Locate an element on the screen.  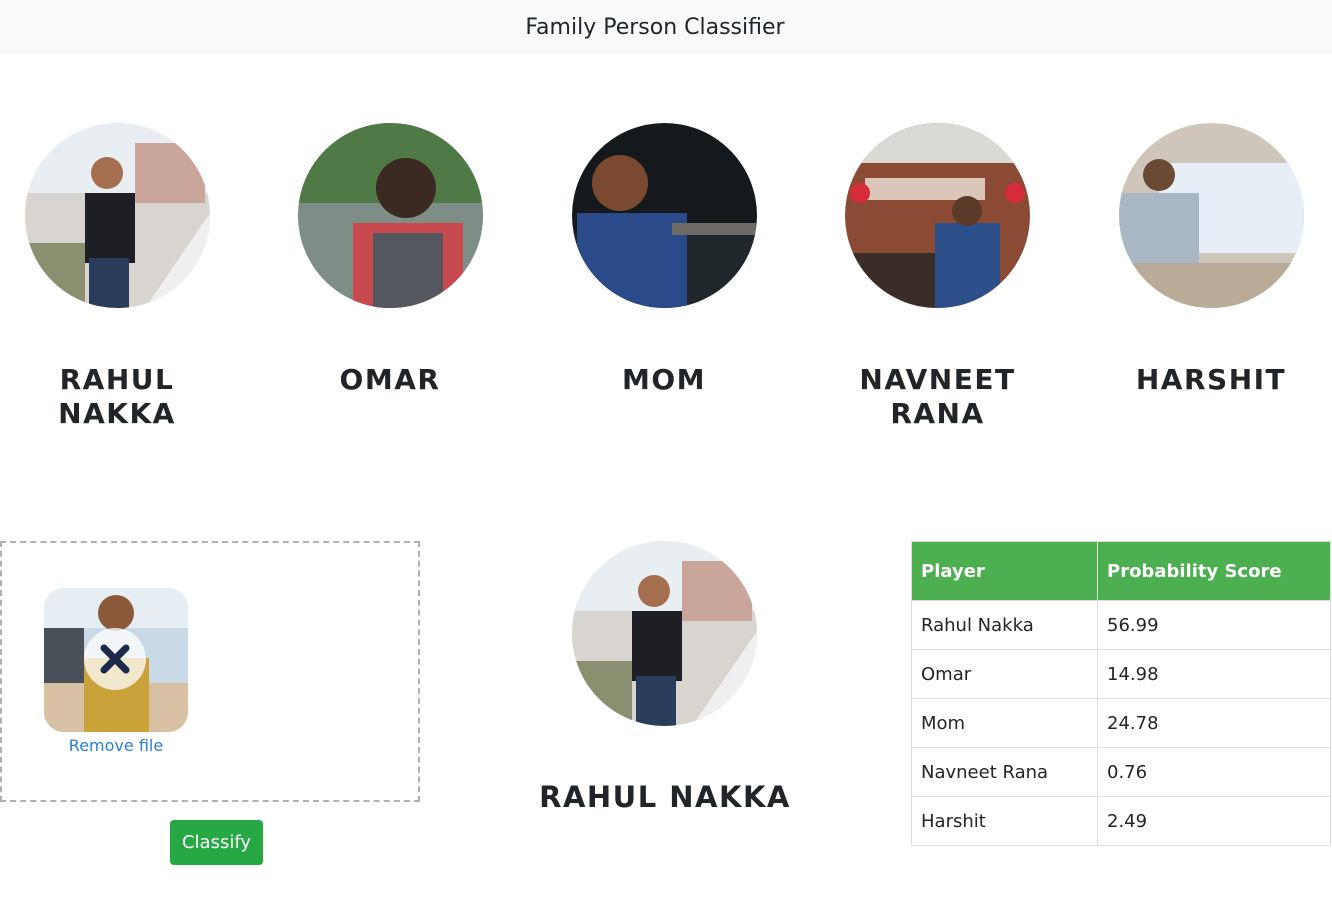
table-row: Harshit 2.49 is located at coordinates (1121, 821).